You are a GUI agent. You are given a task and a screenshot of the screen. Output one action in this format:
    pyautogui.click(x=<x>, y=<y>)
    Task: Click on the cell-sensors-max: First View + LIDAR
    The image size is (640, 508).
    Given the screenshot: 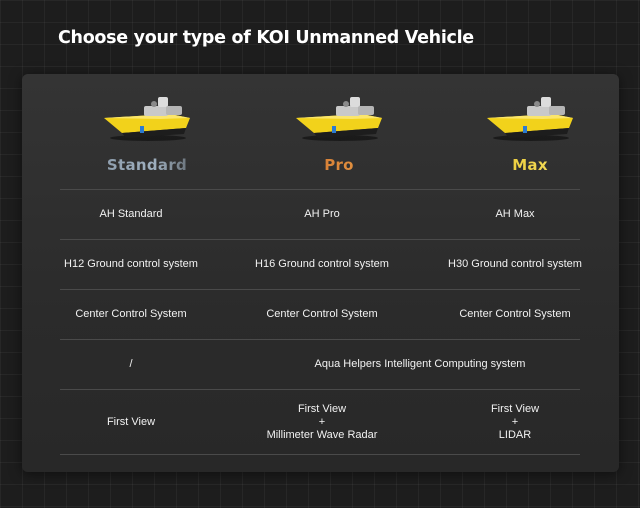 What is the action you would take?
    pyautogui.click(x=515, y=422)
    